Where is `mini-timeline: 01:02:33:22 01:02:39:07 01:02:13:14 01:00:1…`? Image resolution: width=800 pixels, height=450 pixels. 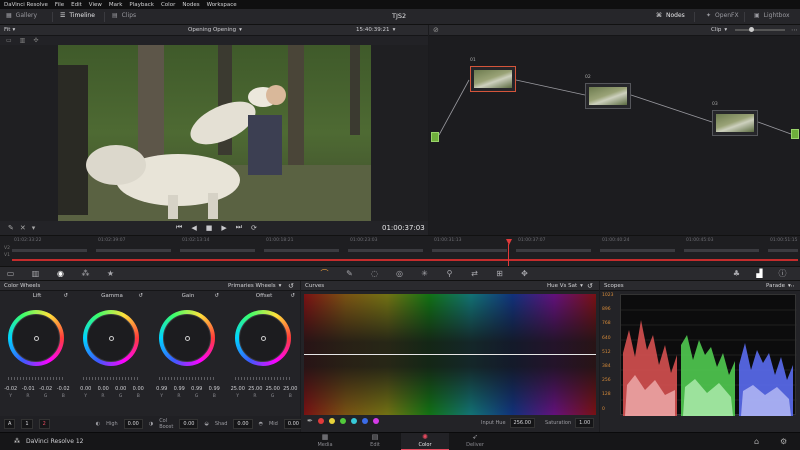
mini-timeline: 01:02:33:22 01:02:39:07 01:02:13:14 01:00:1… is located at coordinates (400, 250).